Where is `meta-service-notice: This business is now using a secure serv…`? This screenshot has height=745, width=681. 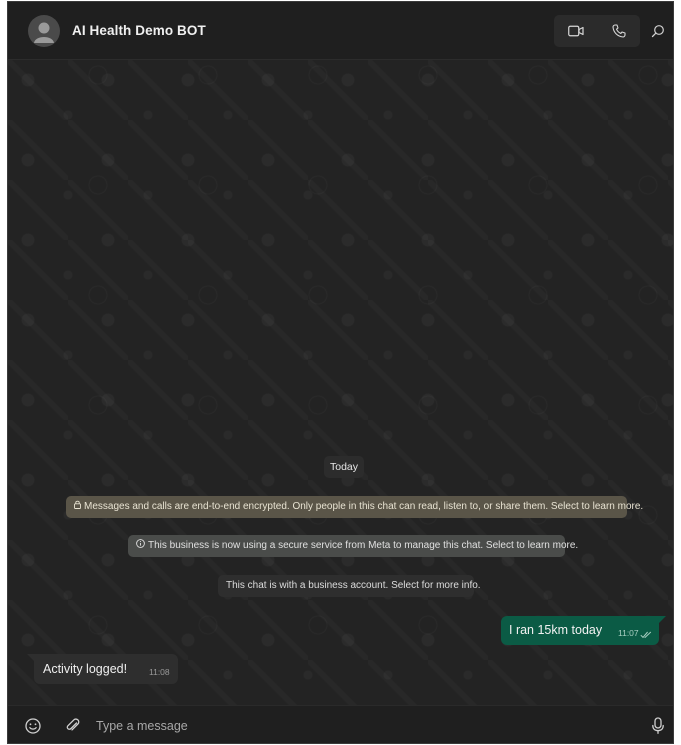
meta-service-notice: This business is now using a secure serv… is located at coordinates (353, 546).